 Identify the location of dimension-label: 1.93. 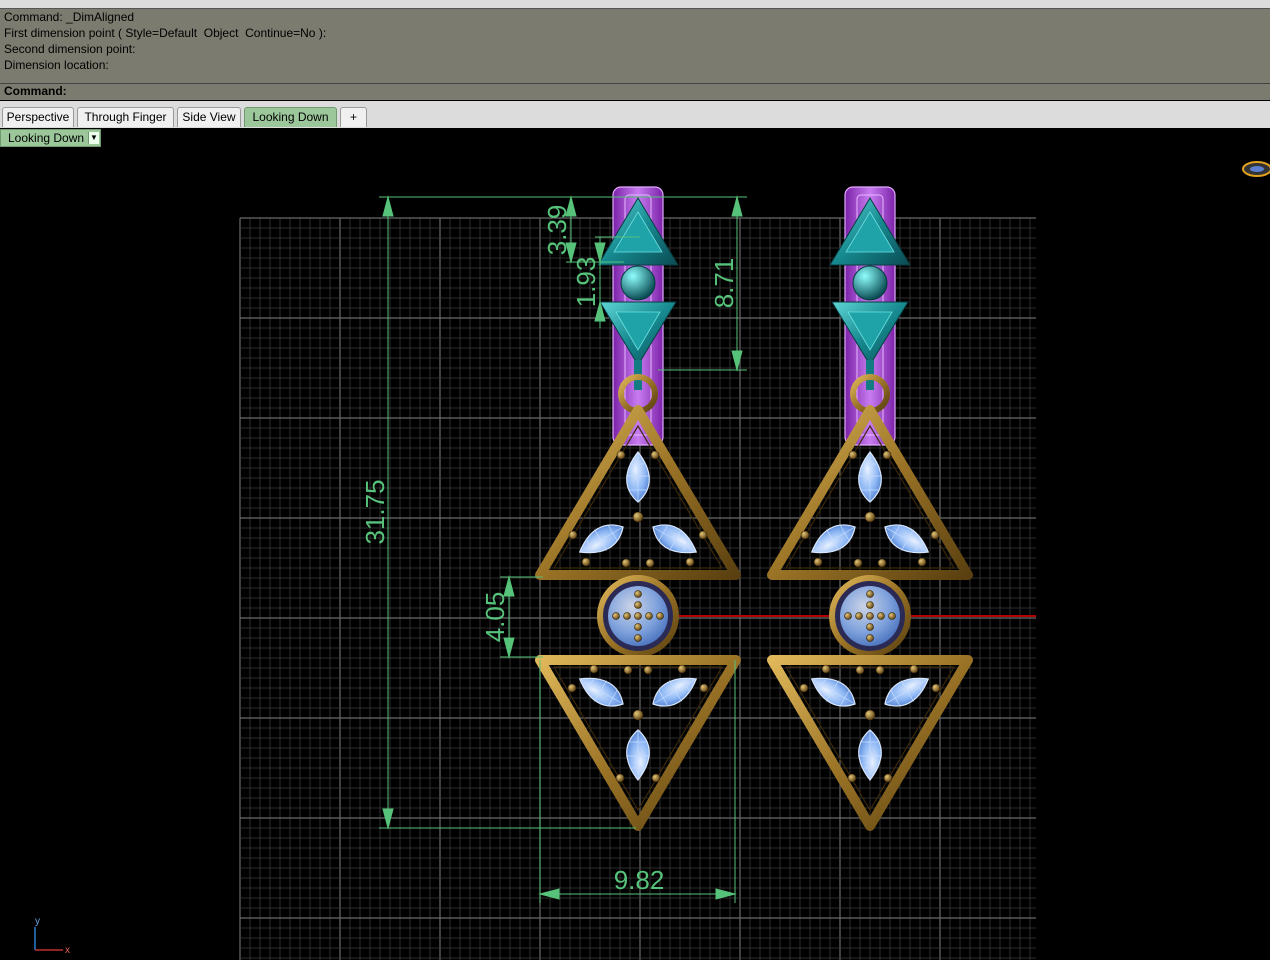
(586, 282).